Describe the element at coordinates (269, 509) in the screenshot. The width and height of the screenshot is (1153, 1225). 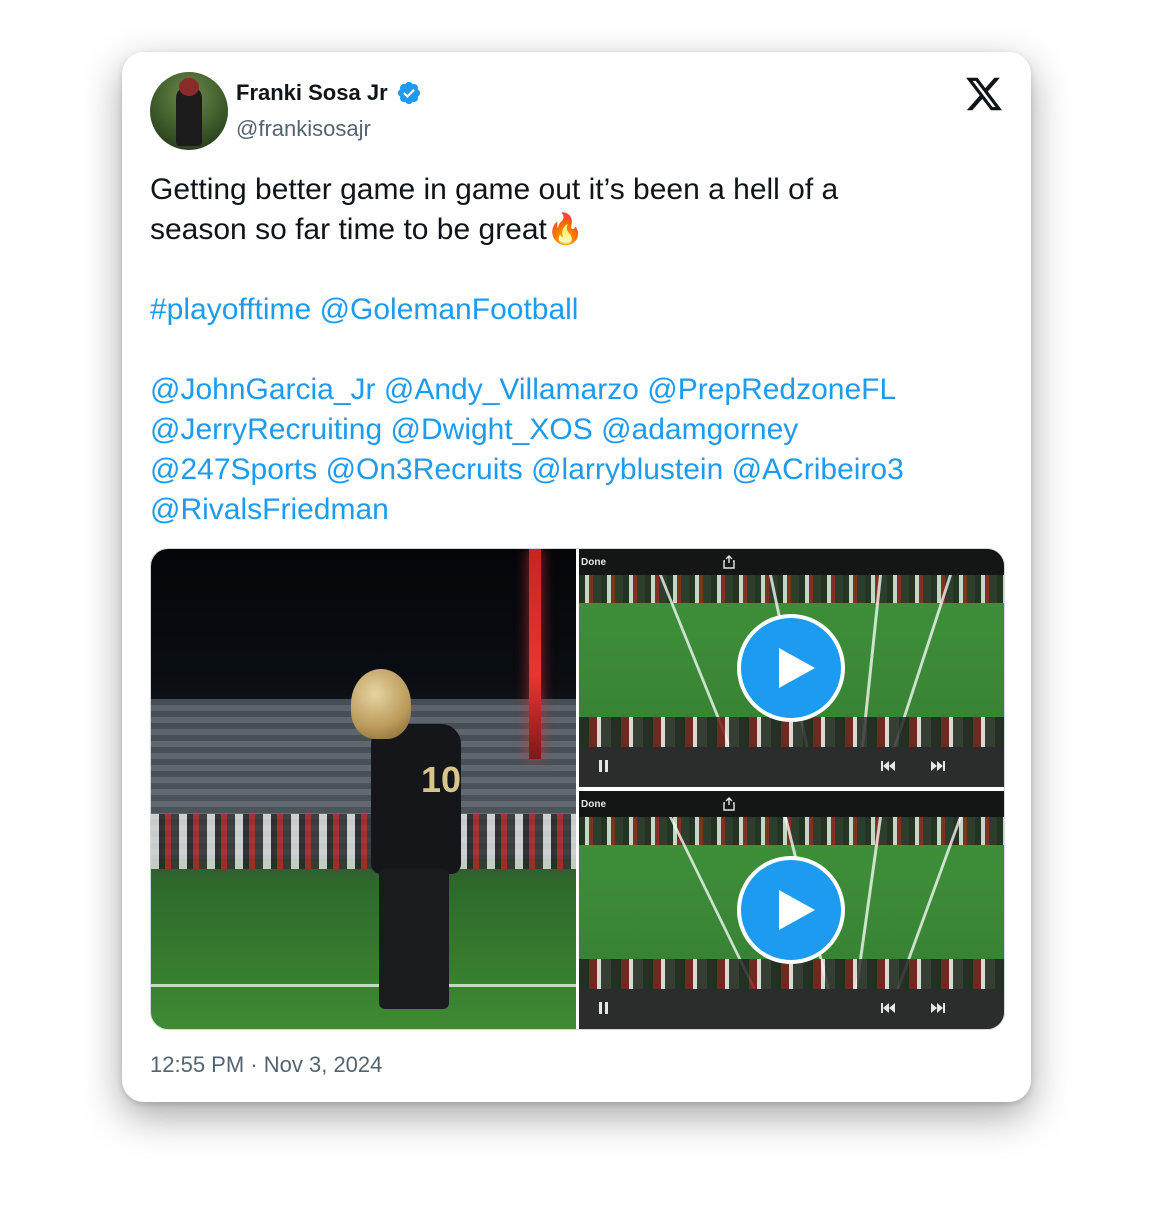
I see `mention-link: @RivalsFriedman` at that location.